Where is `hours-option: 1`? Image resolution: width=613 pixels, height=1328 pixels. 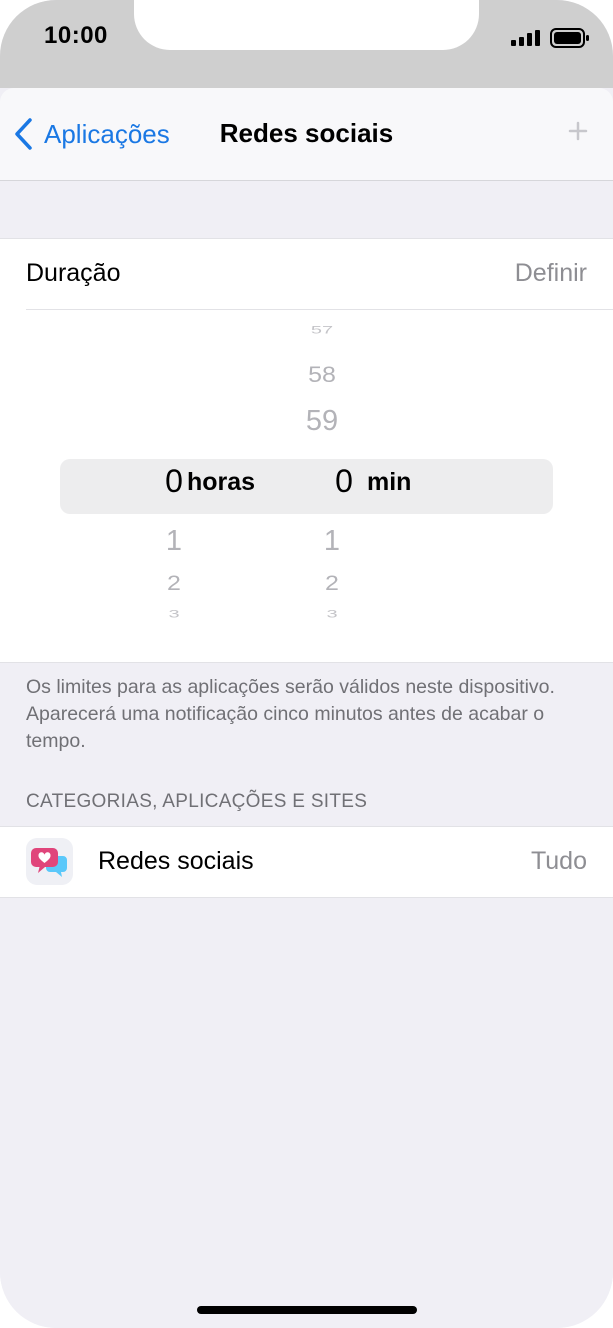
hours-option: 1 is located at coordinates (174, 541).